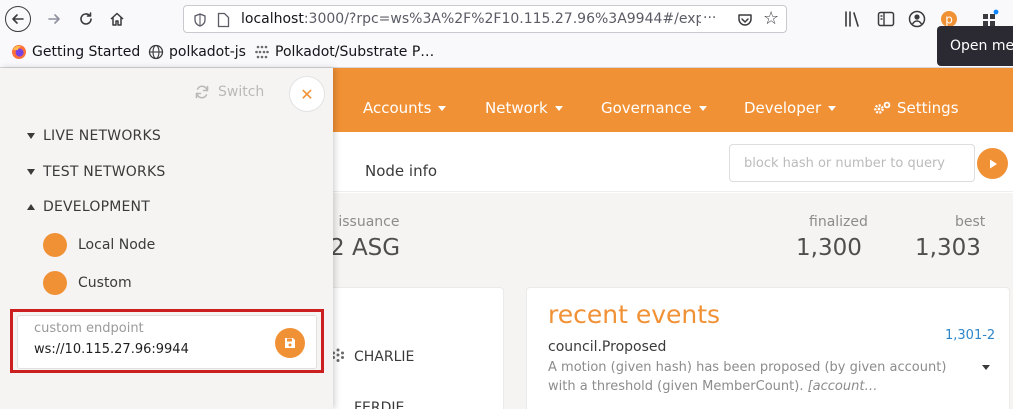 The width and height of the screenshot is (1013, 409). Describe the element at coordinates (167, 341) in the screenshot. I see `highlight-box` at that location.